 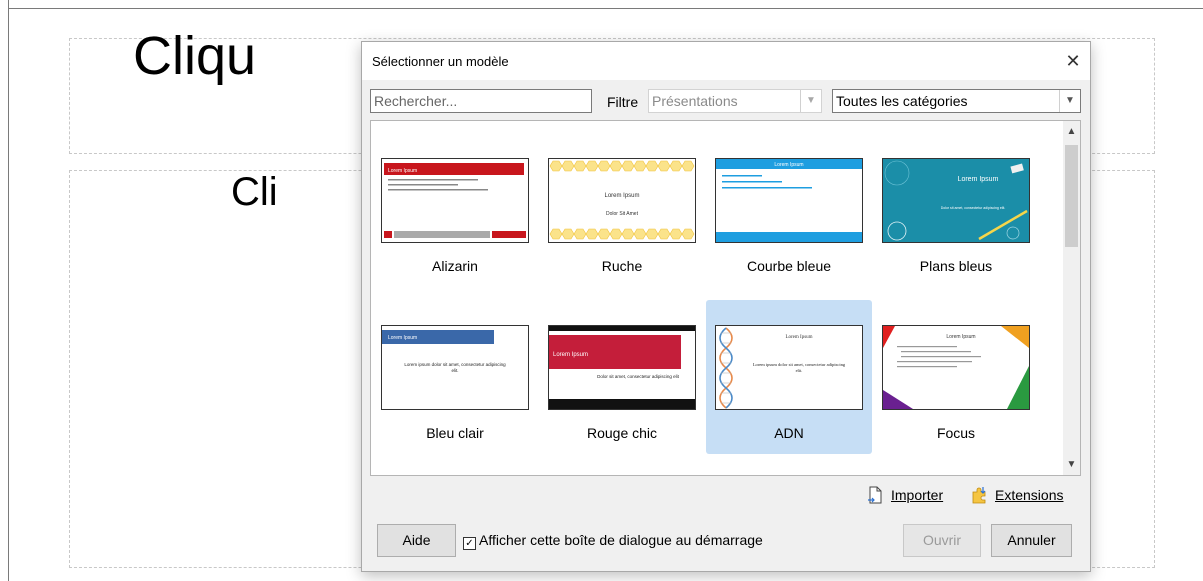 What do you see at coordinates (789, 266) in the screenshot?
I see `template-name: Courbe bleue` at bounding box center [789, 266].